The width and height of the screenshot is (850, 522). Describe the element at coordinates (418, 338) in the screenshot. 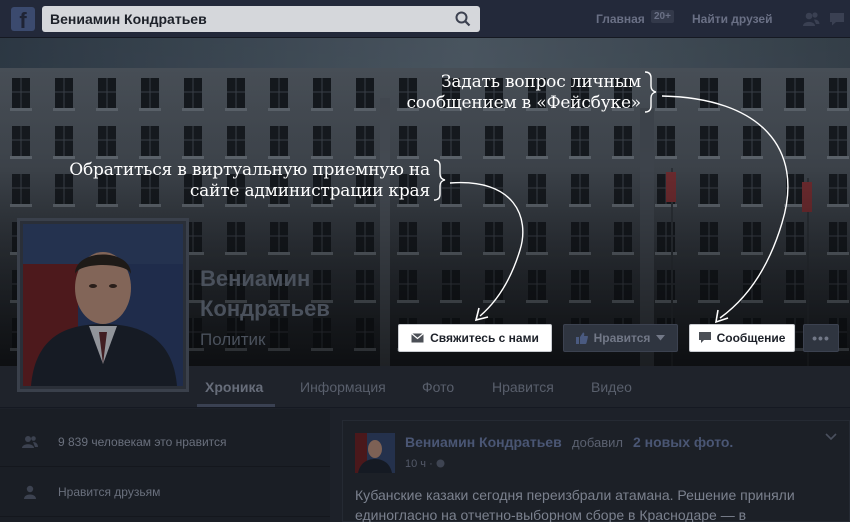

I see `envelope-icon` at that location.